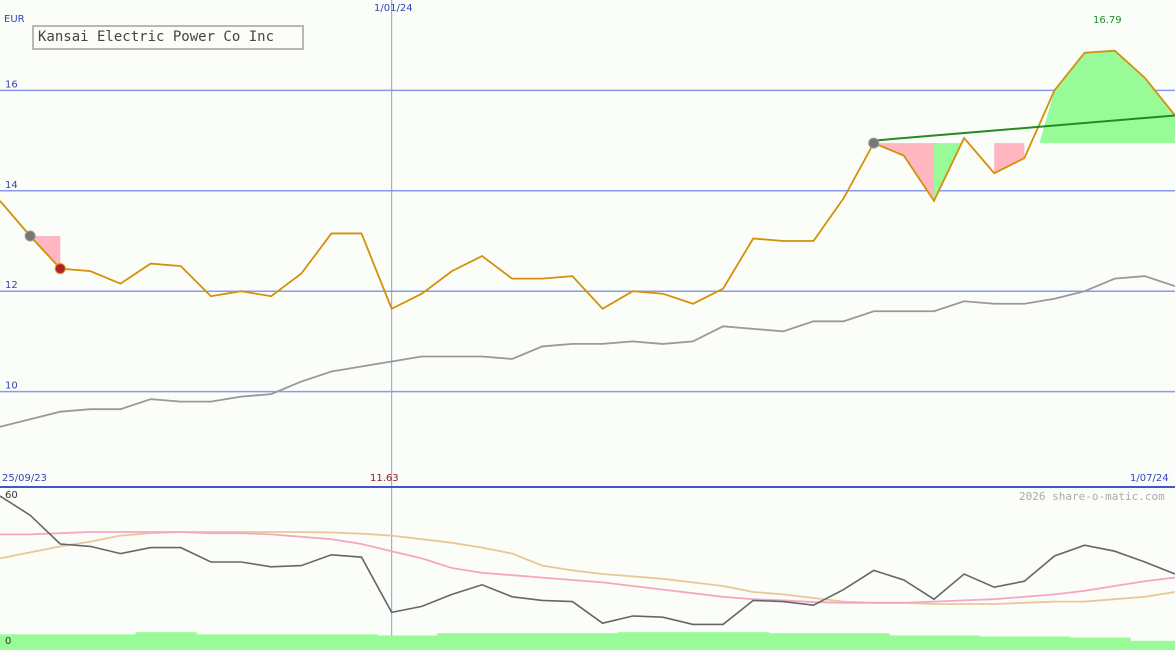 This screenshot has height=650, width=1175. I want to click on date-end-label: 1/07/24, so click(1149, 478).